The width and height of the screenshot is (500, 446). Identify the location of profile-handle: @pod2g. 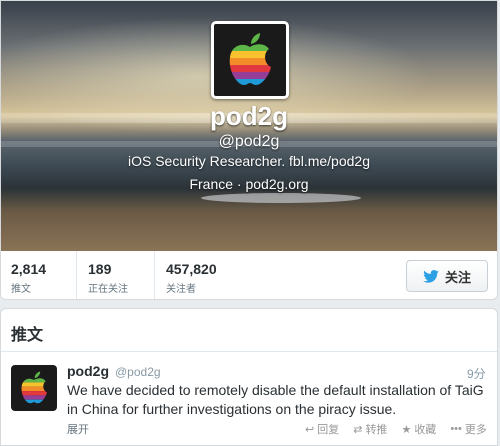
(249, 141).